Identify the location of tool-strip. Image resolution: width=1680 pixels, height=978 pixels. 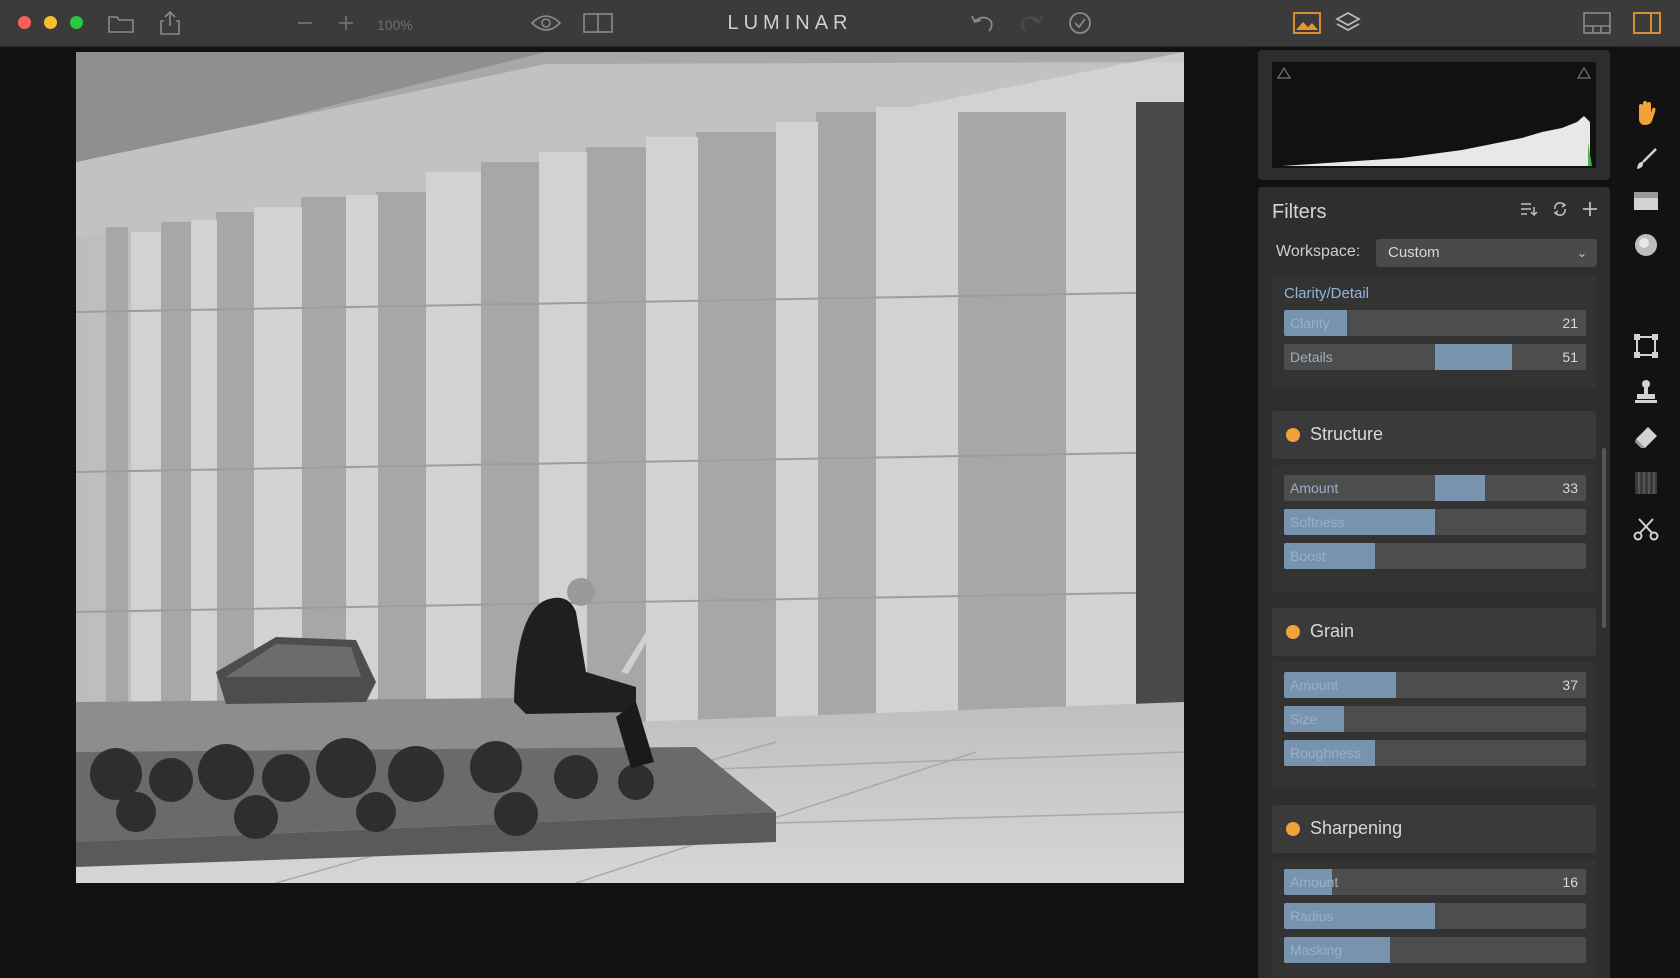
(1646, 512).